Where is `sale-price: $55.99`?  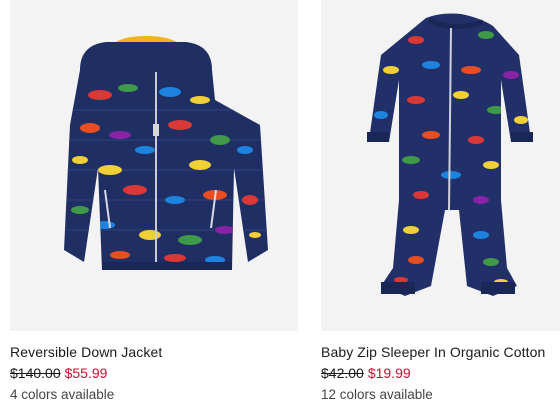
sale-price: $55.99 is located at coordinates (86, 373).